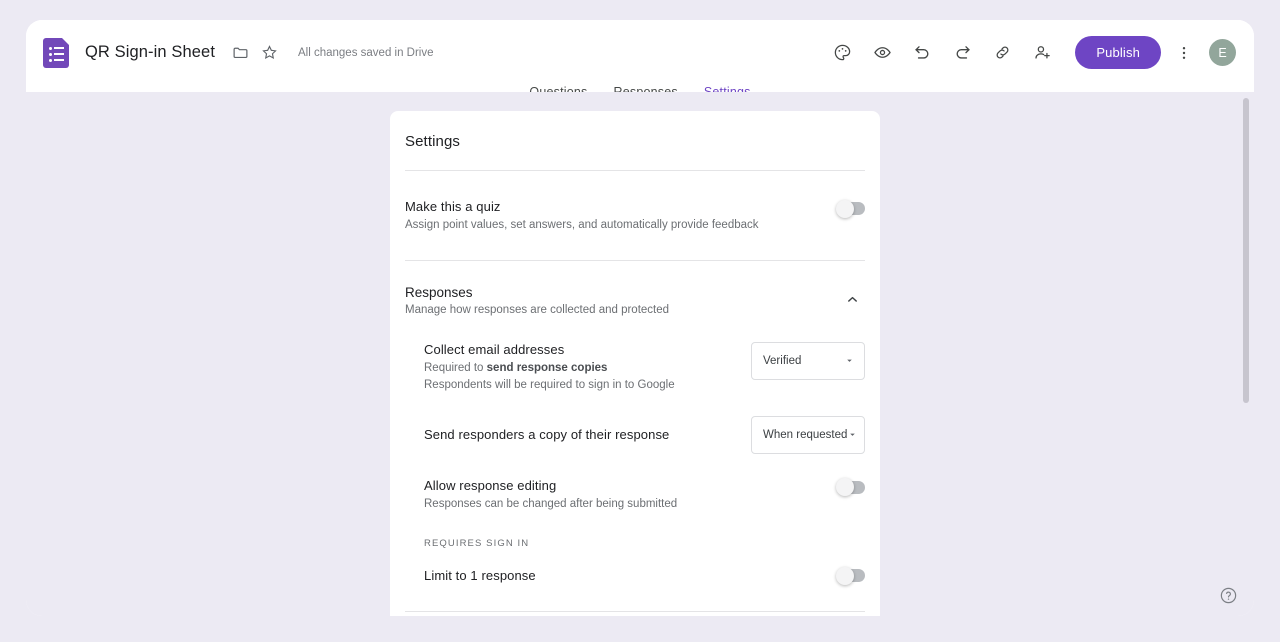  Describe the element at coordinates (1228, 595) in the screenshot. I see `help-circle-icon` at that location.